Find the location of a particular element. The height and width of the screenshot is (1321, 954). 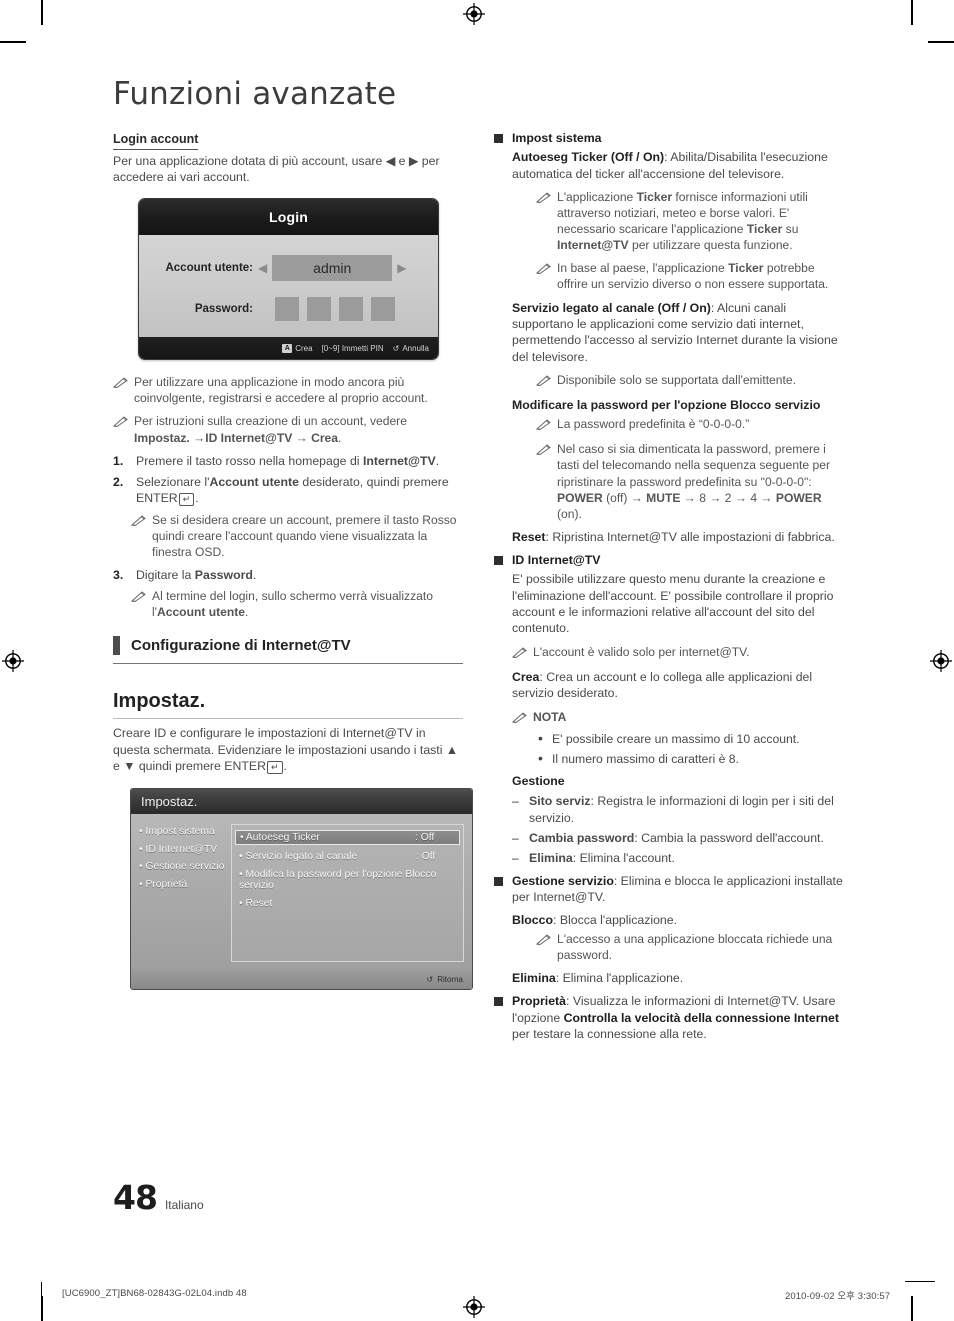

note-default-password: La password predefinita è “0-0-0-0.” is located at coordinates (689, 425).